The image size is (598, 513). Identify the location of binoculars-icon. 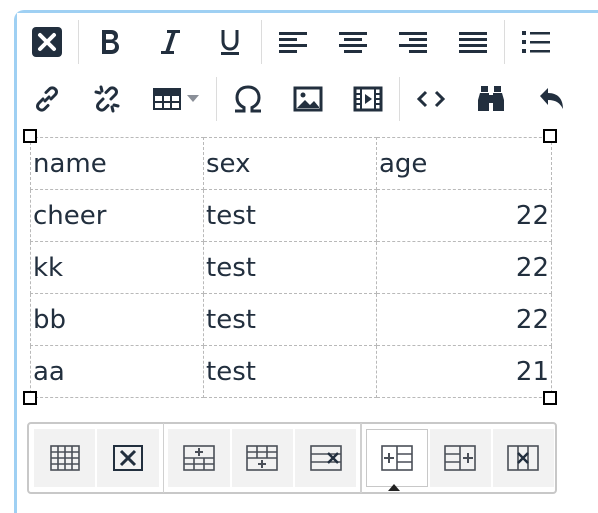
(491, 98).